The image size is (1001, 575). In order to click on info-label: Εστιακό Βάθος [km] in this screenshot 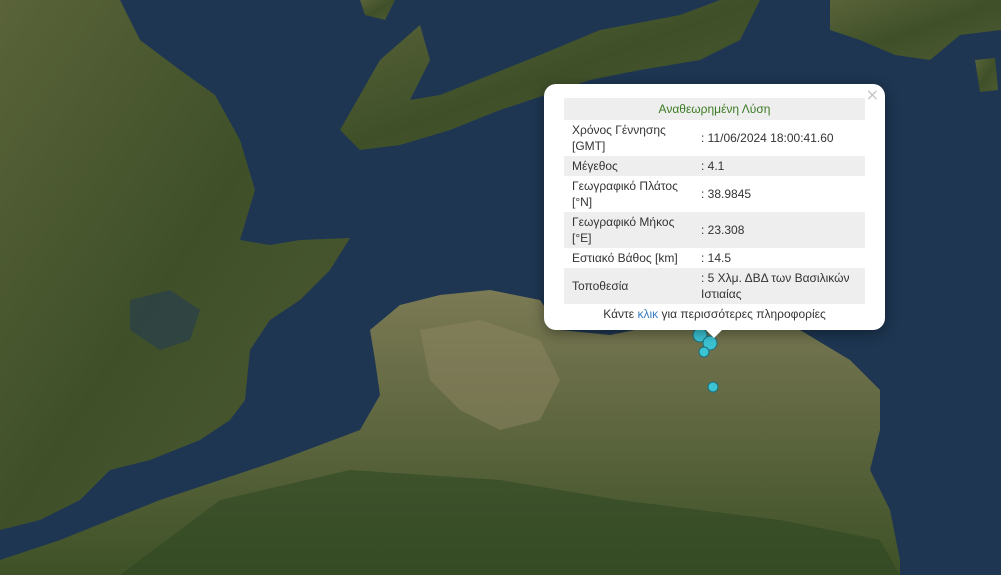, I will do `click(625, 258)`.